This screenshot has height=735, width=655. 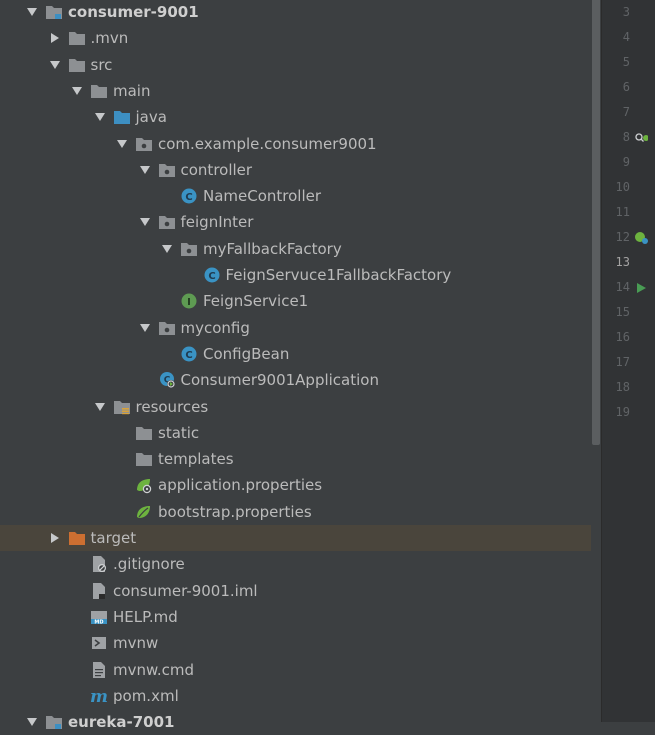 What do you see at coordinates (295, 591) in the screenshot?
I see `tree-row: consumer-9001.iml` at bounding box center [295, 591].